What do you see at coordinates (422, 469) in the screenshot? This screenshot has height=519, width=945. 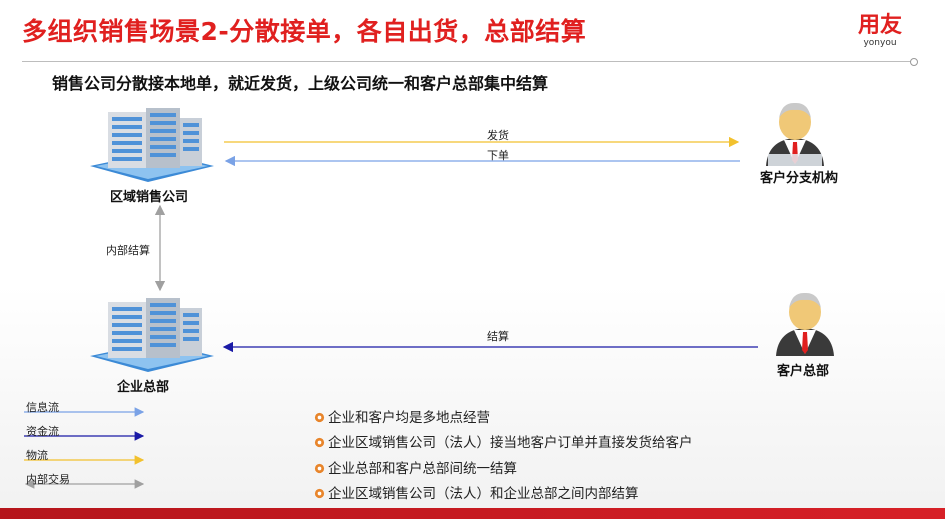 I see `bullet-text: 企业总部和客户总部间统一结算` at bounding box center [422, 469].